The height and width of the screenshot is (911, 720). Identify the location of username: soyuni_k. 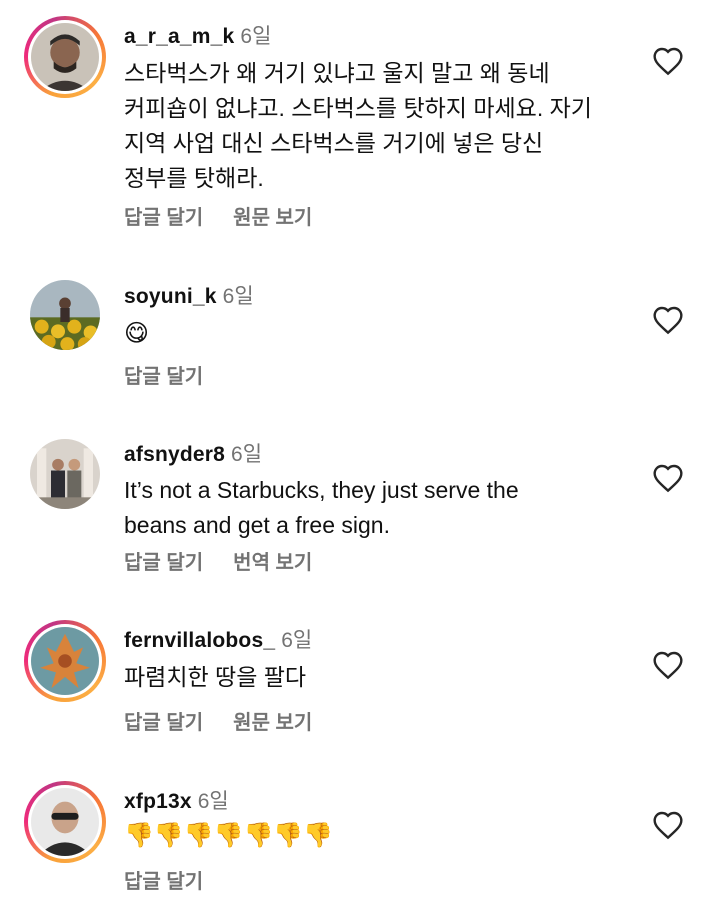
(170, 296).